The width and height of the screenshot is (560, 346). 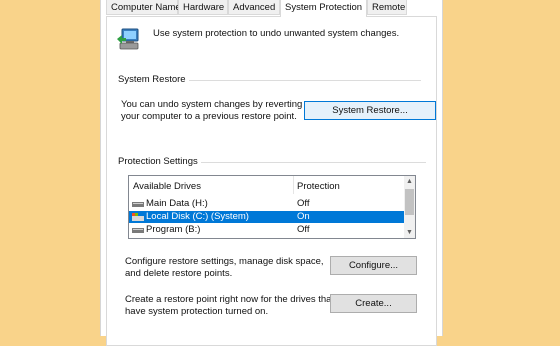 I want to click on drive-row-program: Program (B:) Off, so click(x=267, y=230).